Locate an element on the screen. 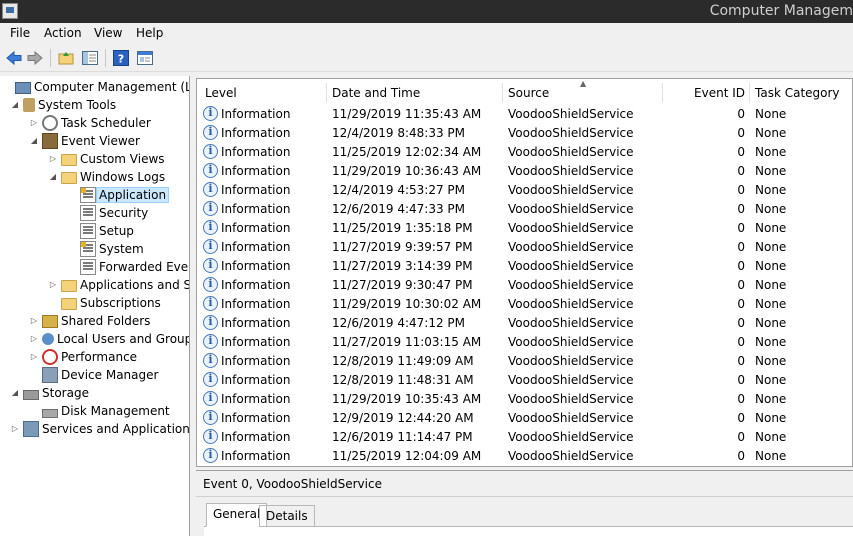  show-hide-console-tree-icon is located at coordinates (90, 58).